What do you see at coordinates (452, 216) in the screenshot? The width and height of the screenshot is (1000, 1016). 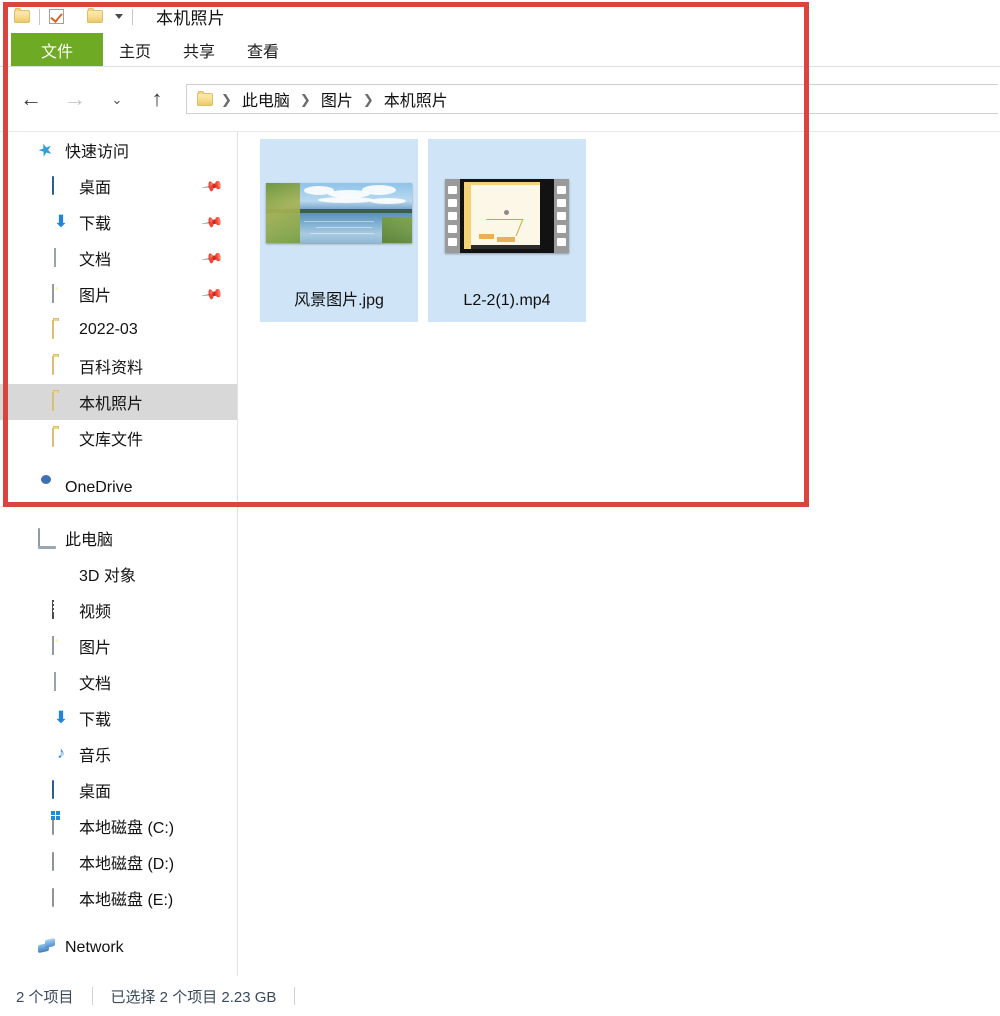 I see `film-strip-left` at bounding box center [452, 216].